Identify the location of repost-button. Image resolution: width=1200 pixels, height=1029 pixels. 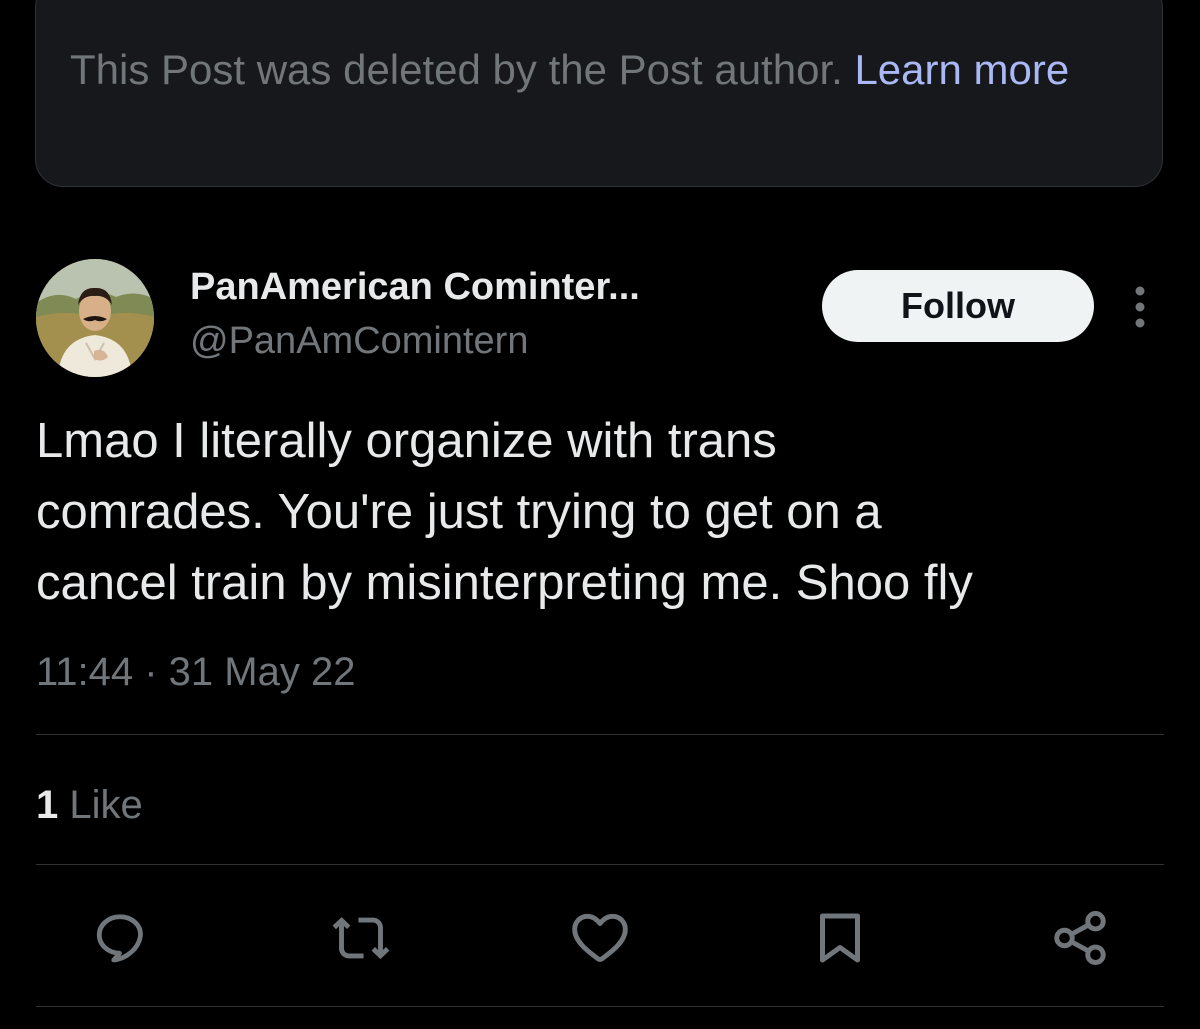
(361, 938).